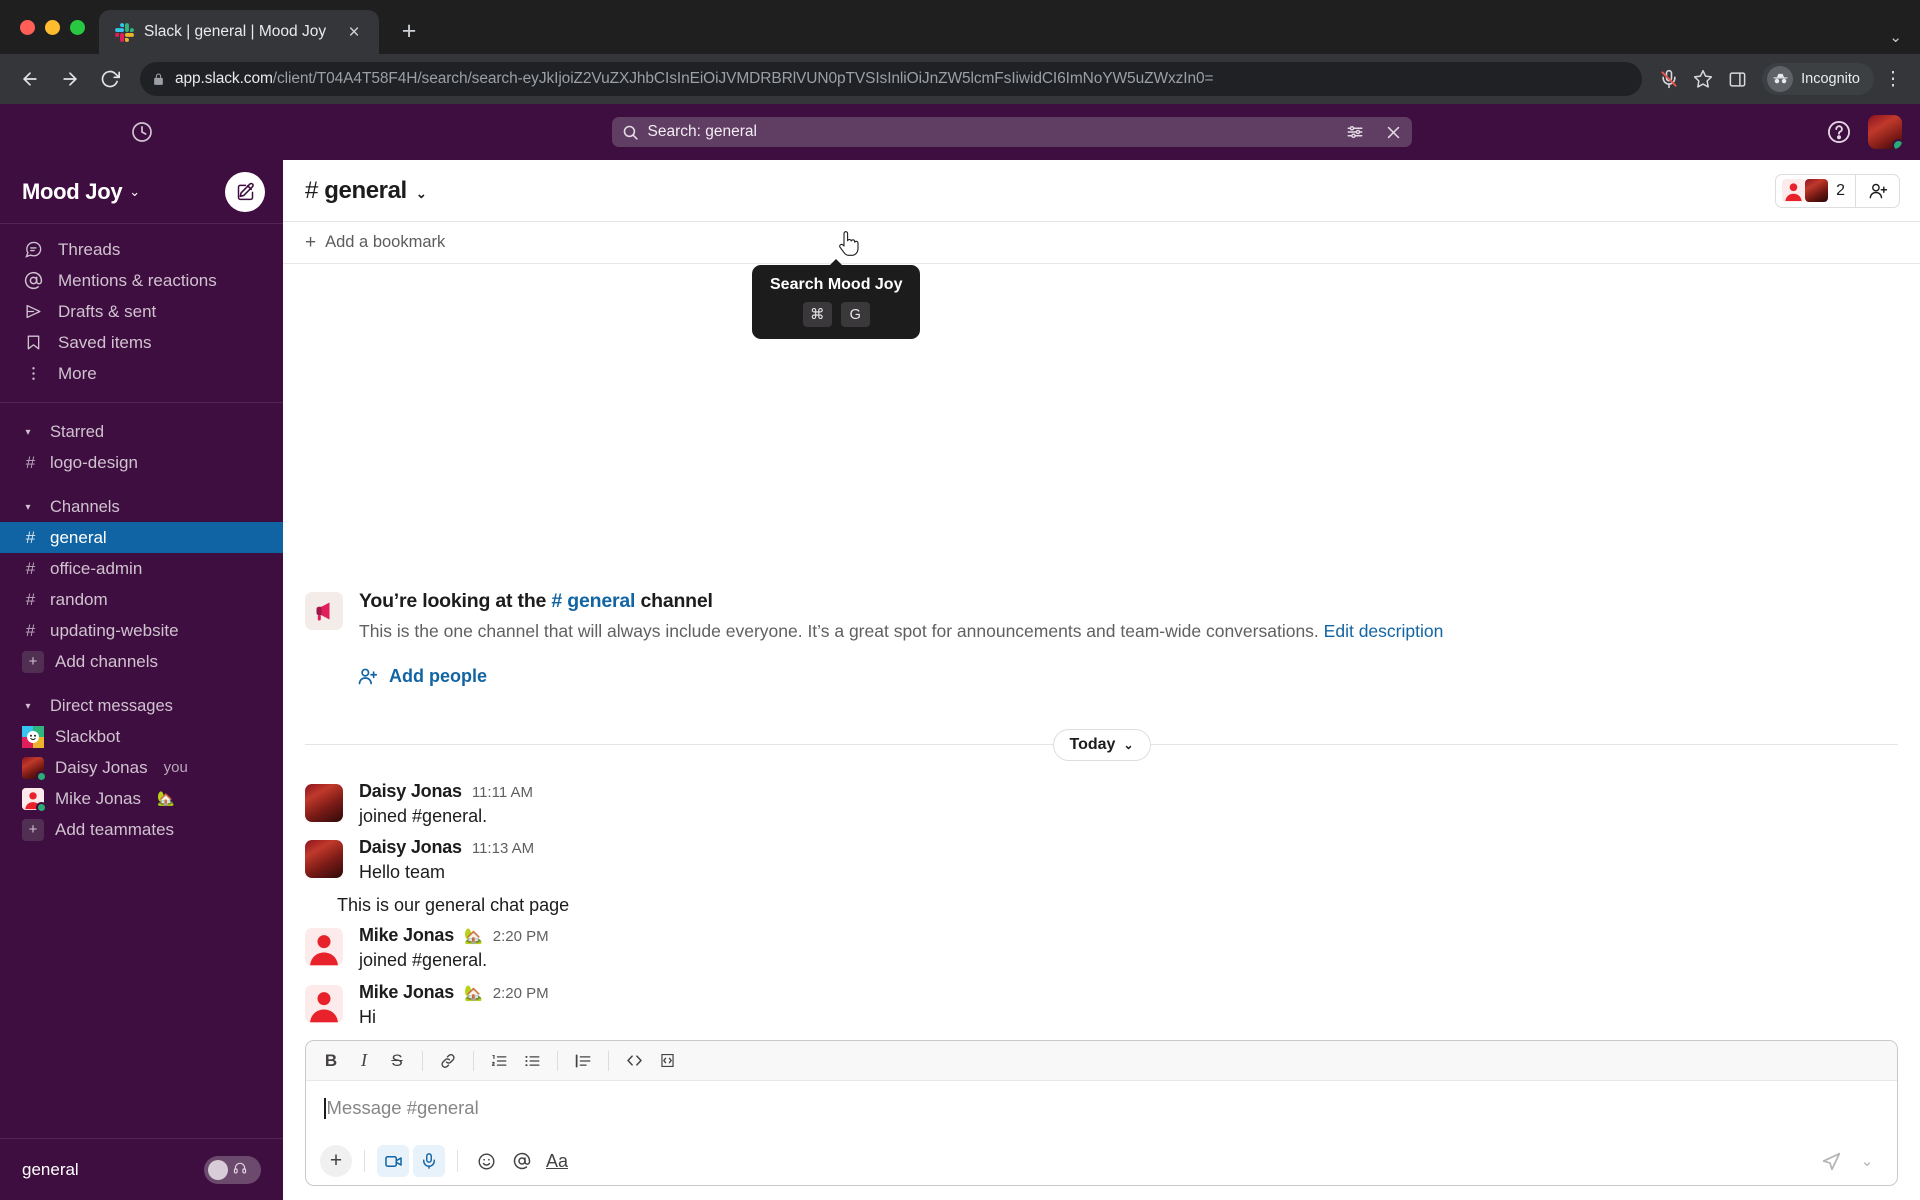 The width and height of the screenshot is (1920, 1200). What do you see at coordinates (1101, 805) in the screenshot?
I see `message-item: Daisy Jonas 11:11 AM joined #general.` at bounding box center [1101, 805].